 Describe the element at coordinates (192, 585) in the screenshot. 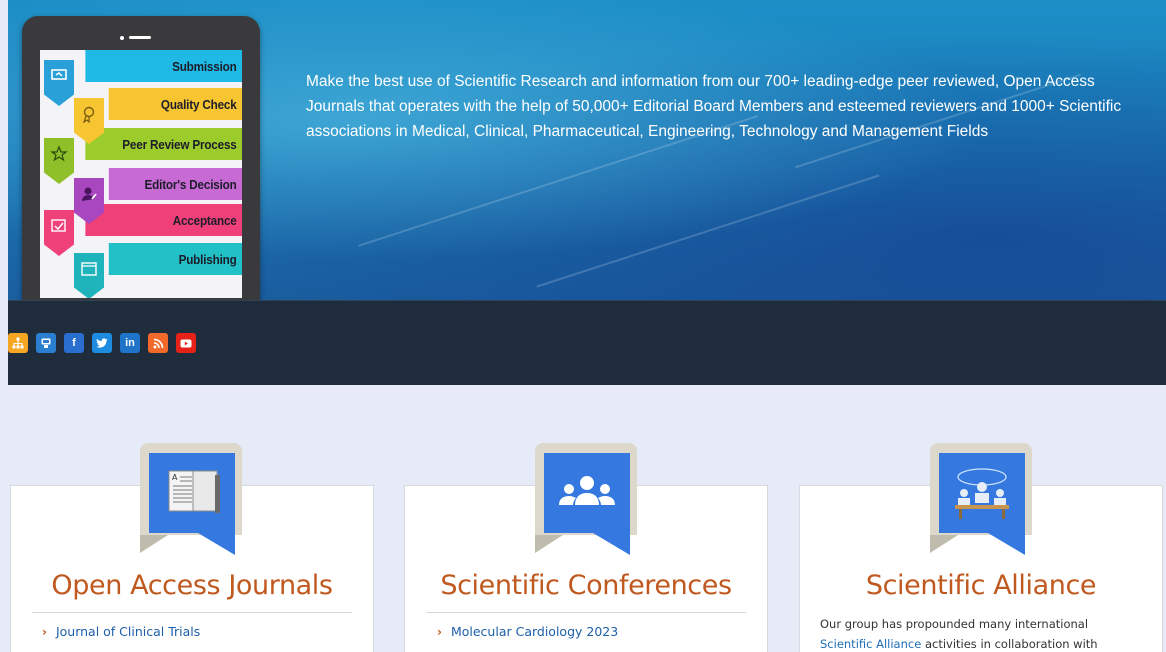

I see `card-title-journals: Open Access Journals` at that location.